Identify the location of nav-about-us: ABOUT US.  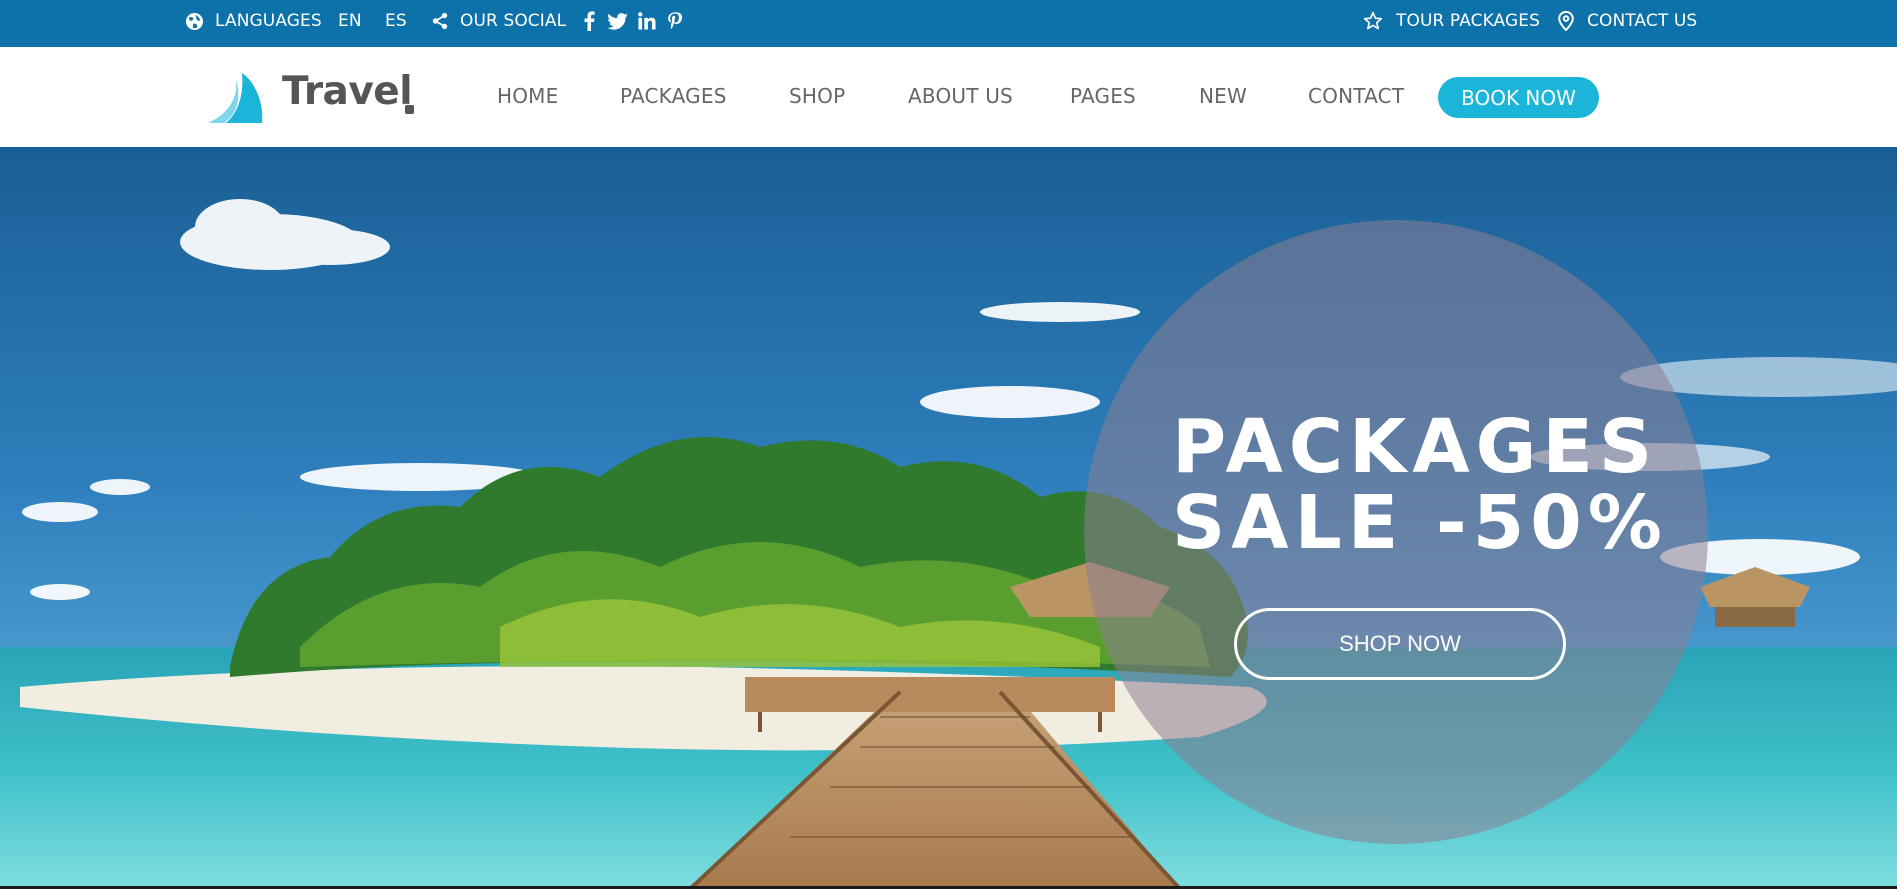
(960, 96).